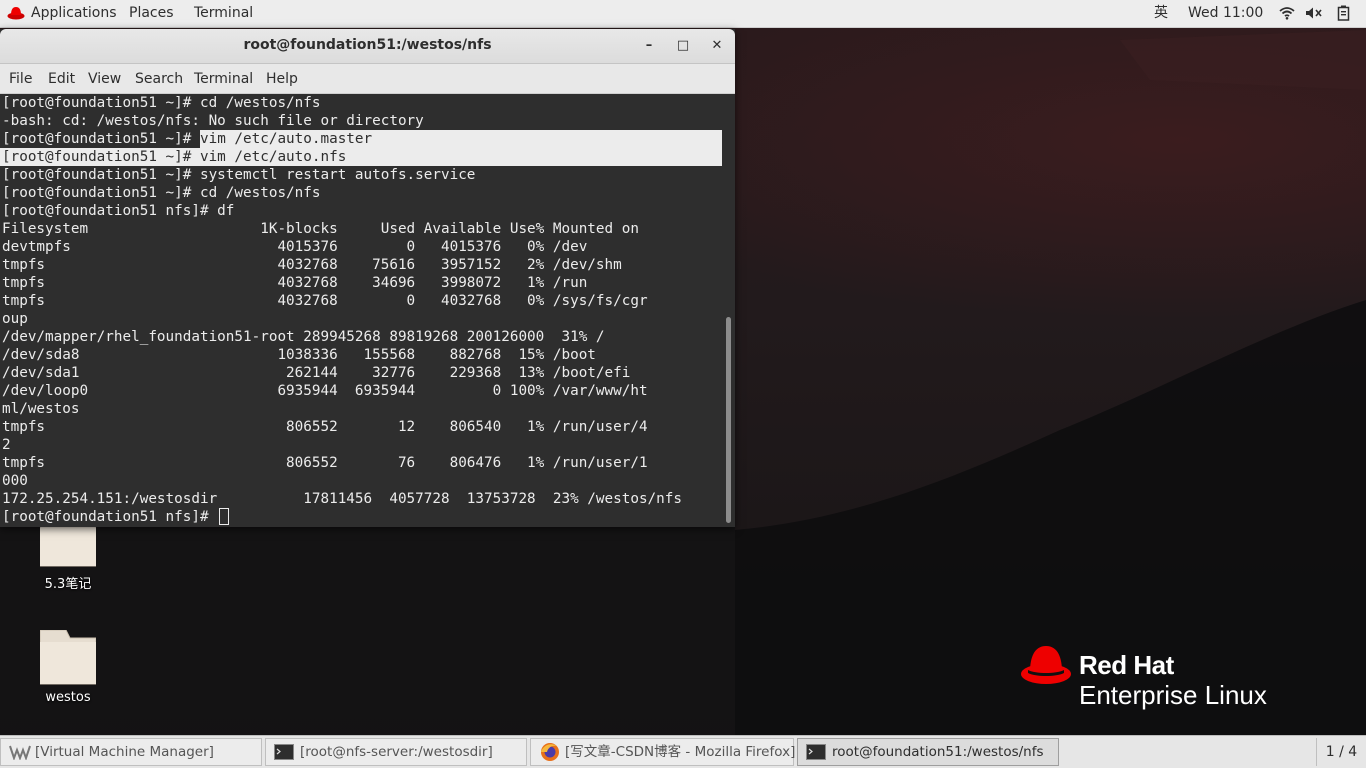 The image size is (1366, 768). Describe the element at coordinates (118, 211) in the screenshot. I see `terminal-line: [root@foundation51 nfs]# df` at that location.